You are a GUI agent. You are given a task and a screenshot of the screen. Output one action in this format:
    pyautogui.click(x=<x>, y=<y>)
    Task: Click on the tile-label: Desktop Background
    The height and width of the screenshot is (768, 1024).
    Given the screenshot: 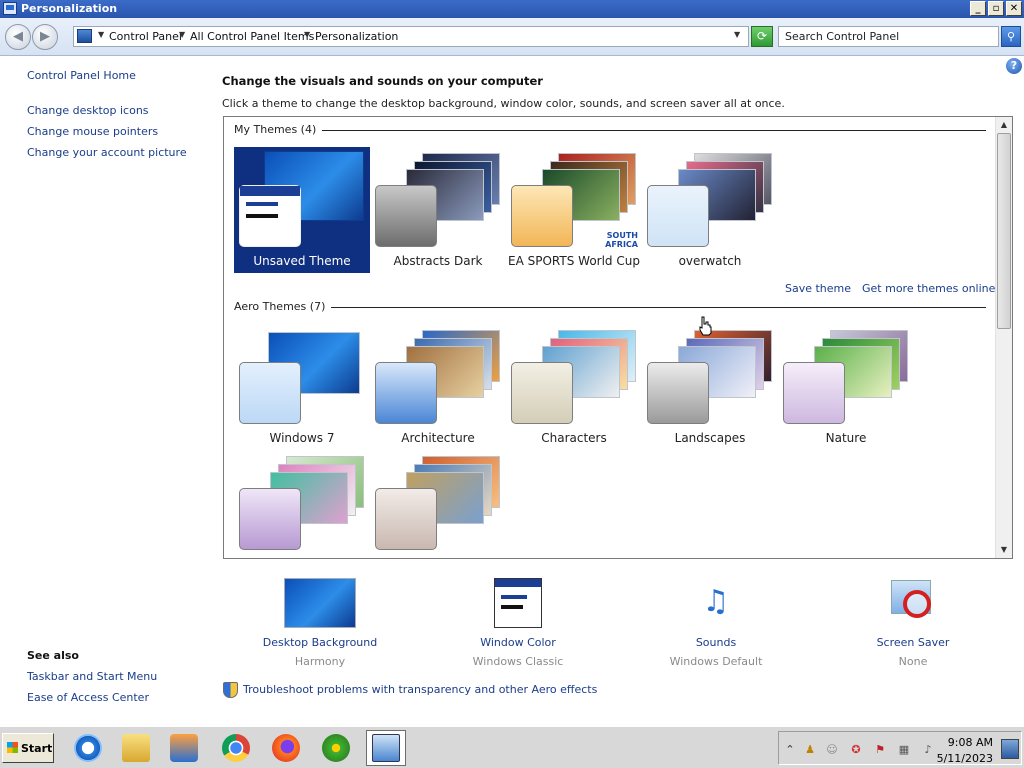 What is the action you would take?
    pyautogui.click(x=320, y=642)
    